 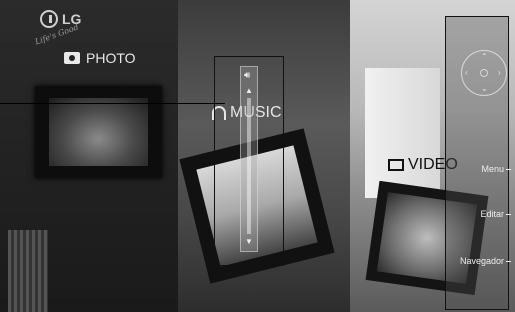 What do you see at coordinates (508, 262) in the screenshot?
I see `navigator-option-dash` at bounding box center [508, 262].